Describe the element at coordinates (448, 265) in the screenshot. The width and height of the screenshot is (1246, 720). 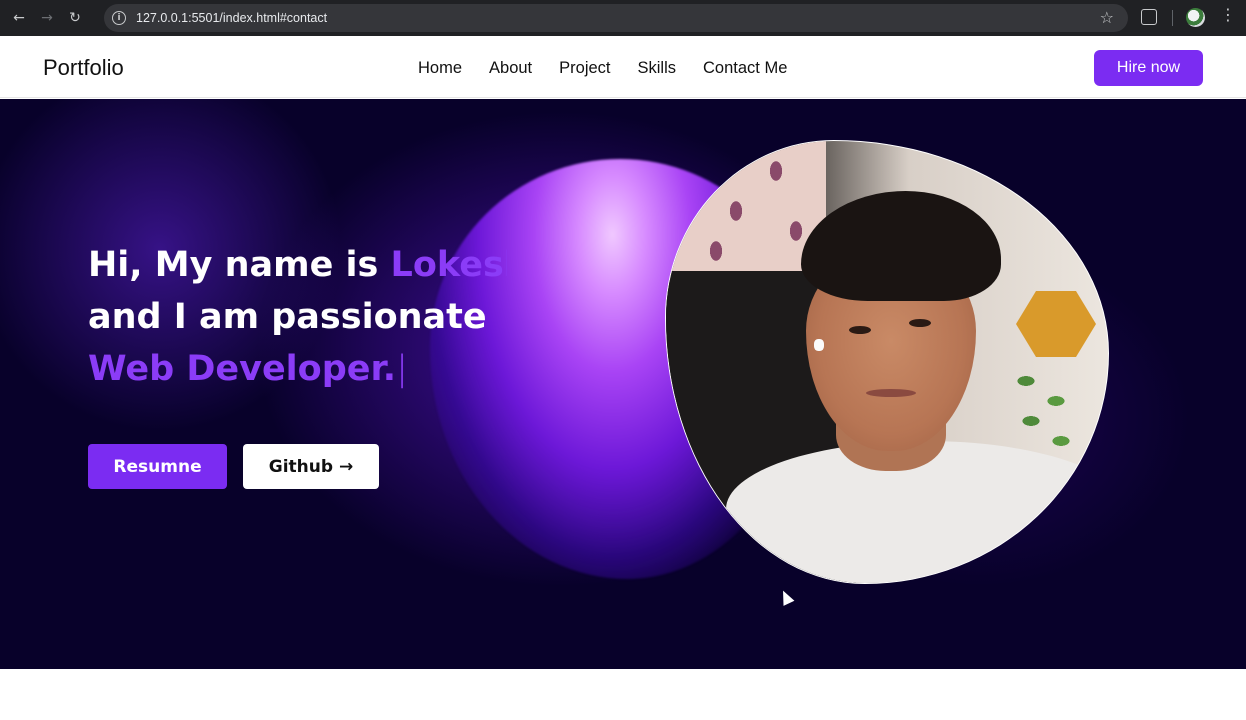
I see `headline-name: Lokesh` at that location.